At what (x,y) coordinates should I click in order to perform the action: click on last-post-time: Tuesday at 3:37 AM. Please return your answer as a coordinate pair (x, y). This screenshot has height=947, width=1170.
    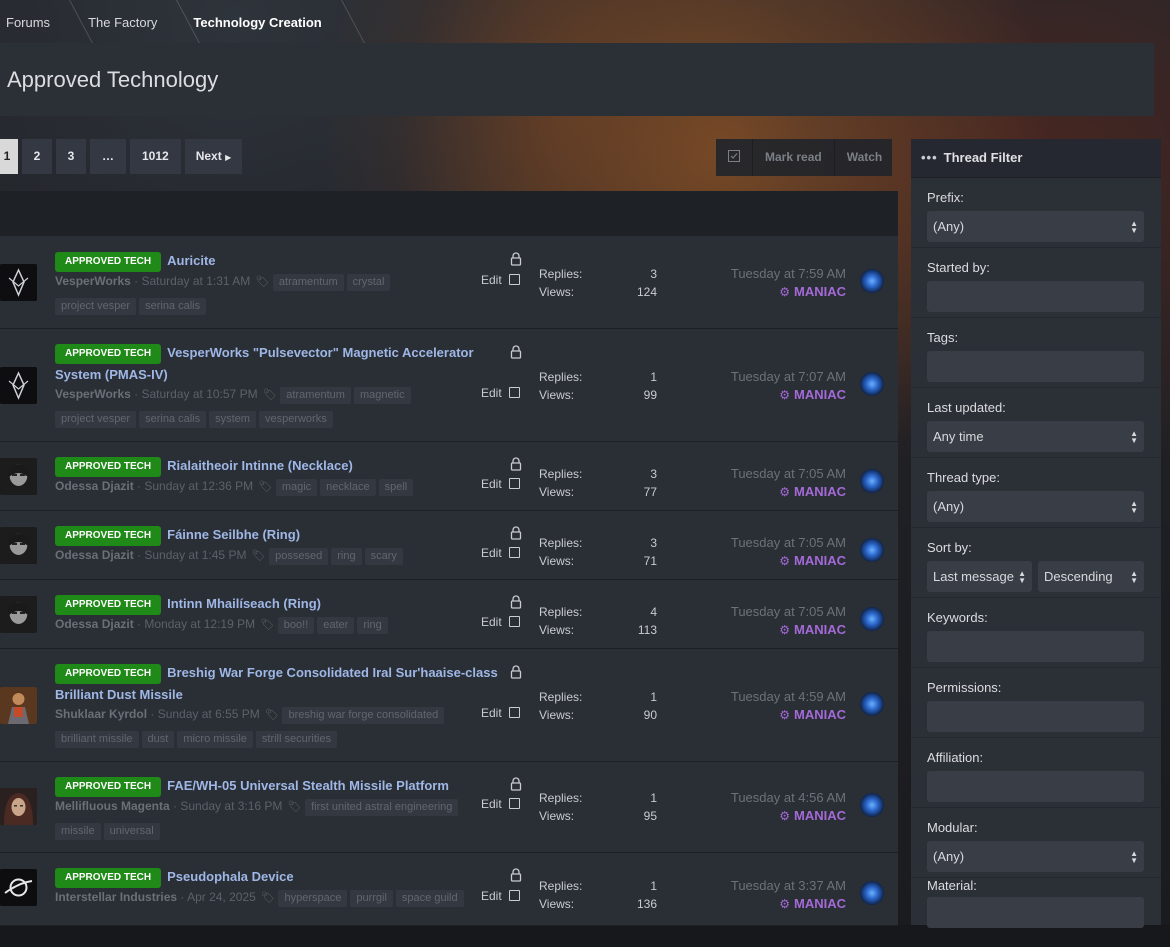
    Looking at the image, I should click on (773, 885).